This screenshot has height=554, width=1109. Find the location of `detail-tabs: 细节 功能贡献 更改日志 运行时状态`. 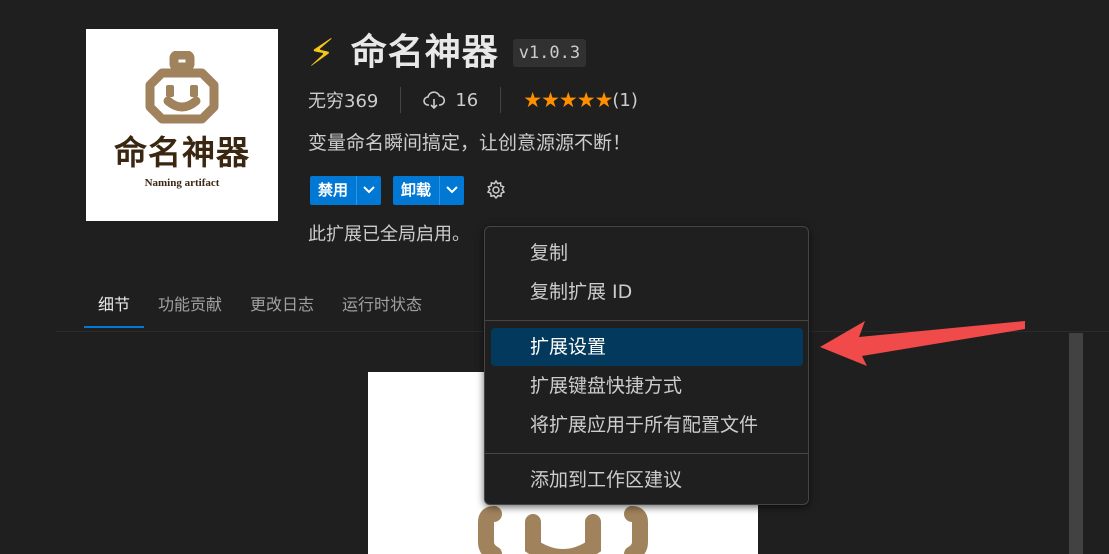

detail-tabs: 细节 功能贡献 更改日志 运行时状态 is located at coordinates (260, 308).